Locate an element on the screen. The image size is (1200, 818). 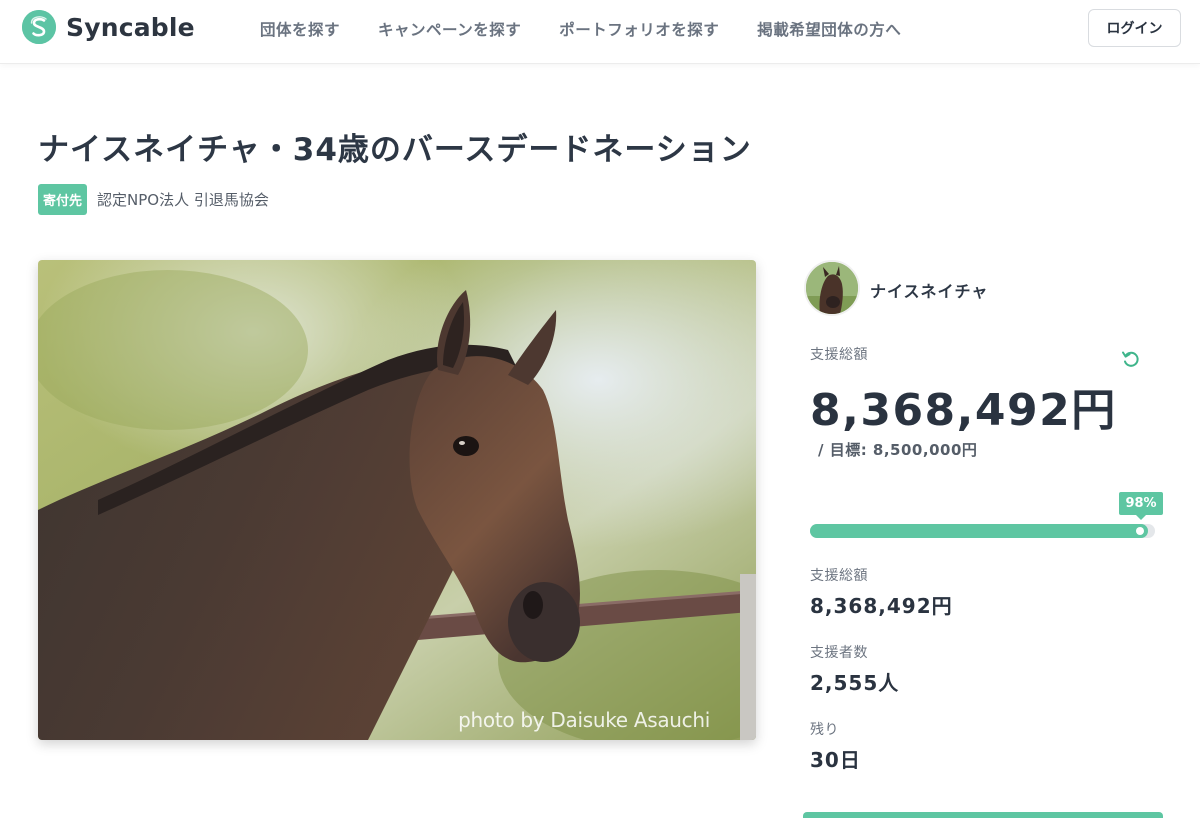
main-nav: 団体を探す キャンペーンを探す ポートフォリオを探す 掲載希望団体の方へ is located at coordinates (599, 29).